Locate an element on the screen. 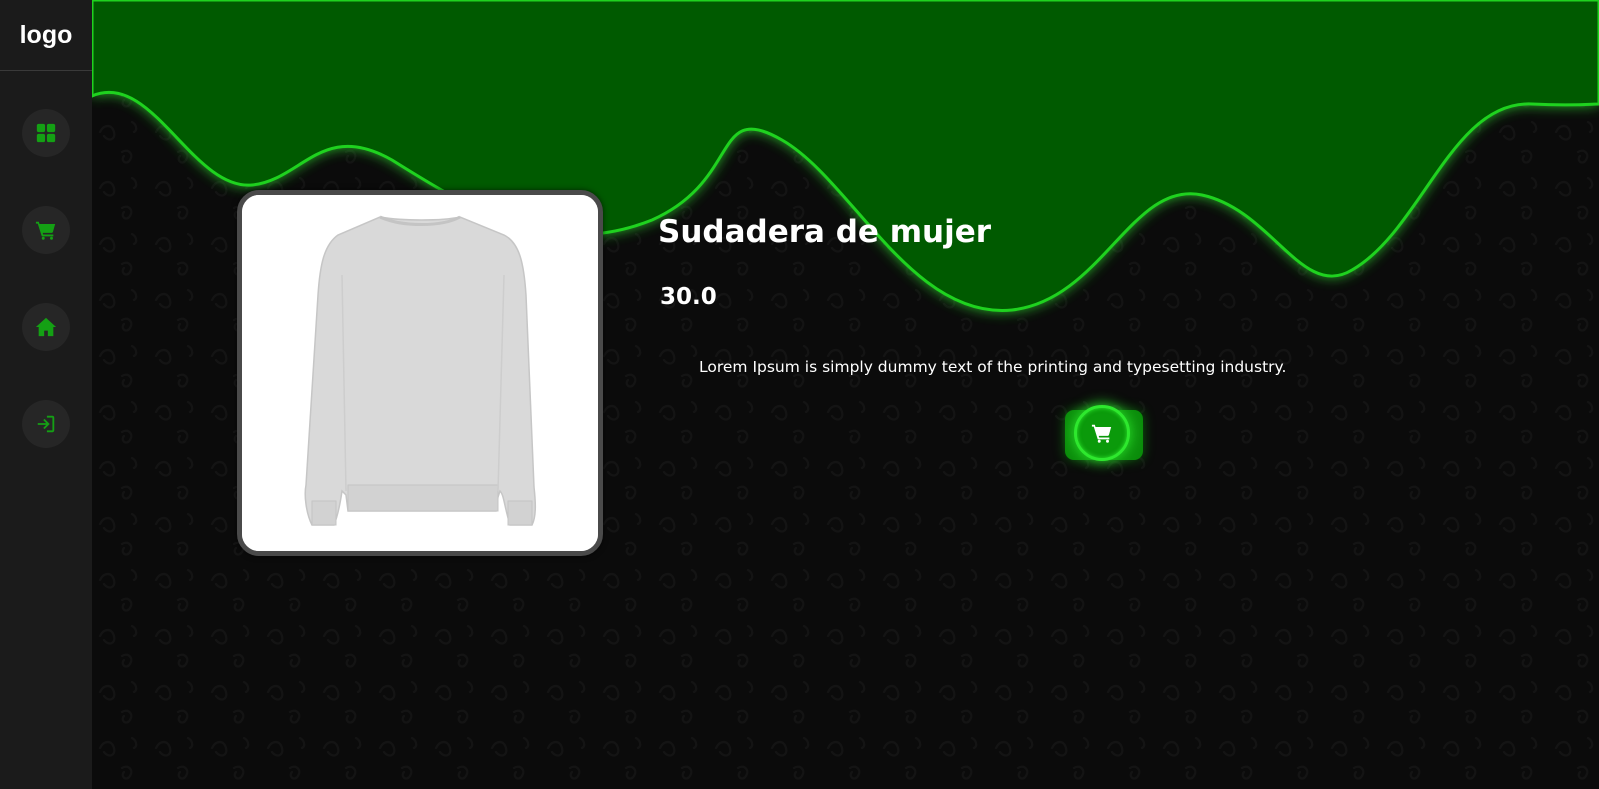 This screenshot has width=1599, height=789. cart-button-ring is located at coordinates (1102, 433).